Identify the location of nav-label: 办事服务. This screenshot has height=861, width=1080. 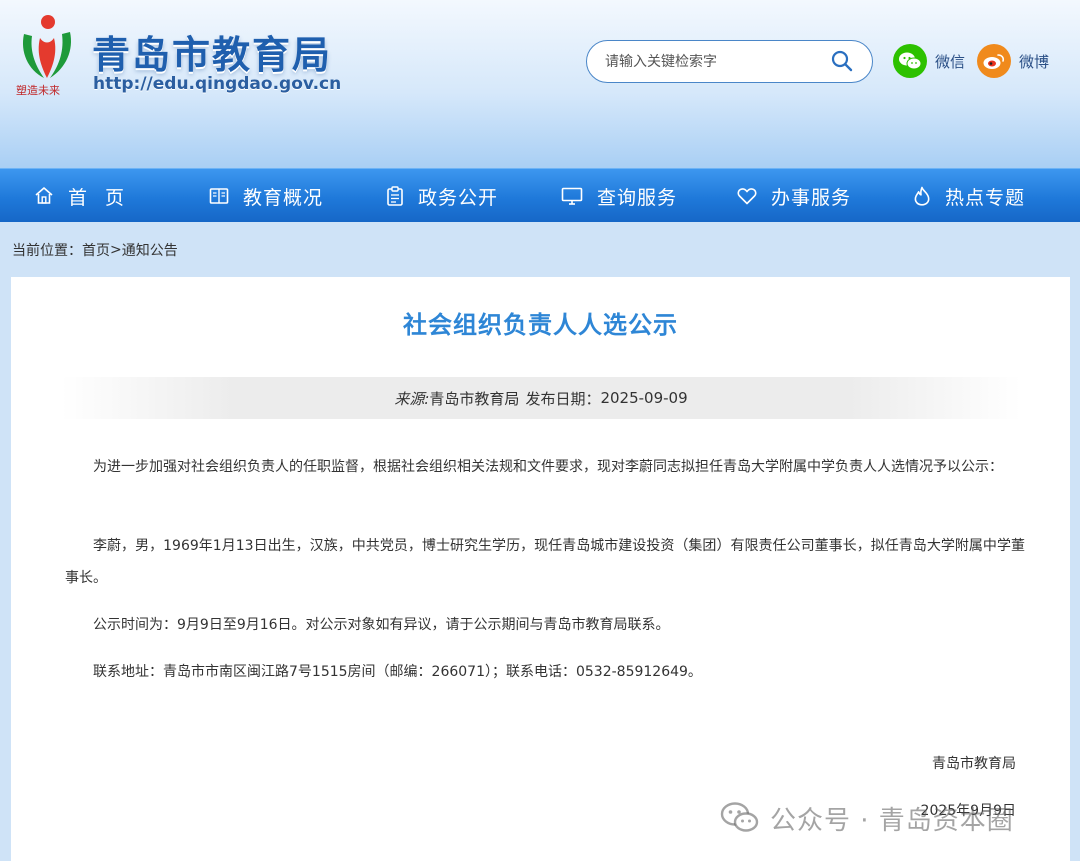
(811, 197).